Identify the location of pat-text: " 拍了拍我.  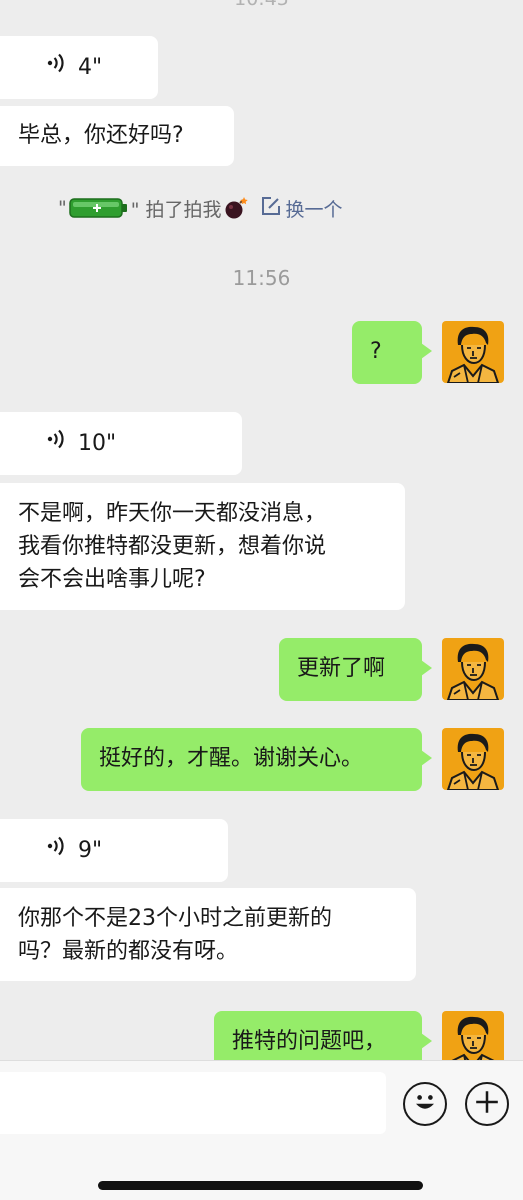
(176, 209).